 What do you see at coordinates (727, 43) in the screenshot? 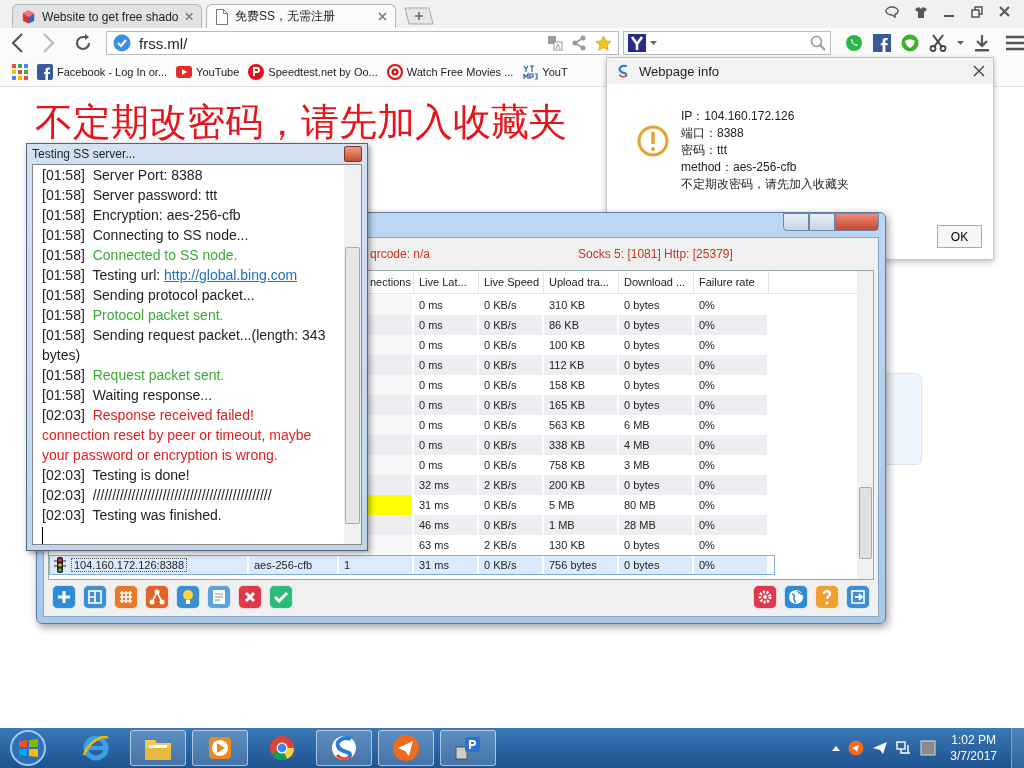
I see `search-field` at bounding box center [727, 43].